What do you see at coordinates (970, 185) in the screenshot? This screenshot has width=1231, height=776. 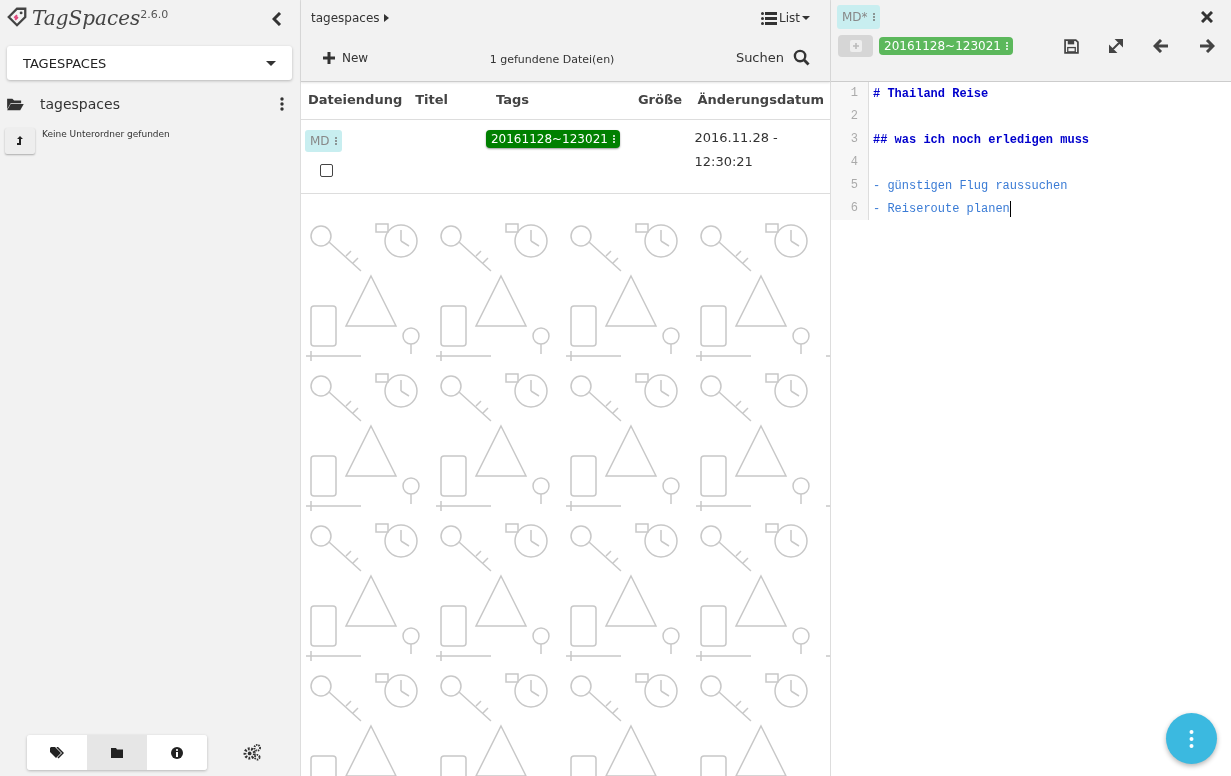 I see `list-item-line: - günstigen Flug raussuchen` at bounding box center [970, 185].